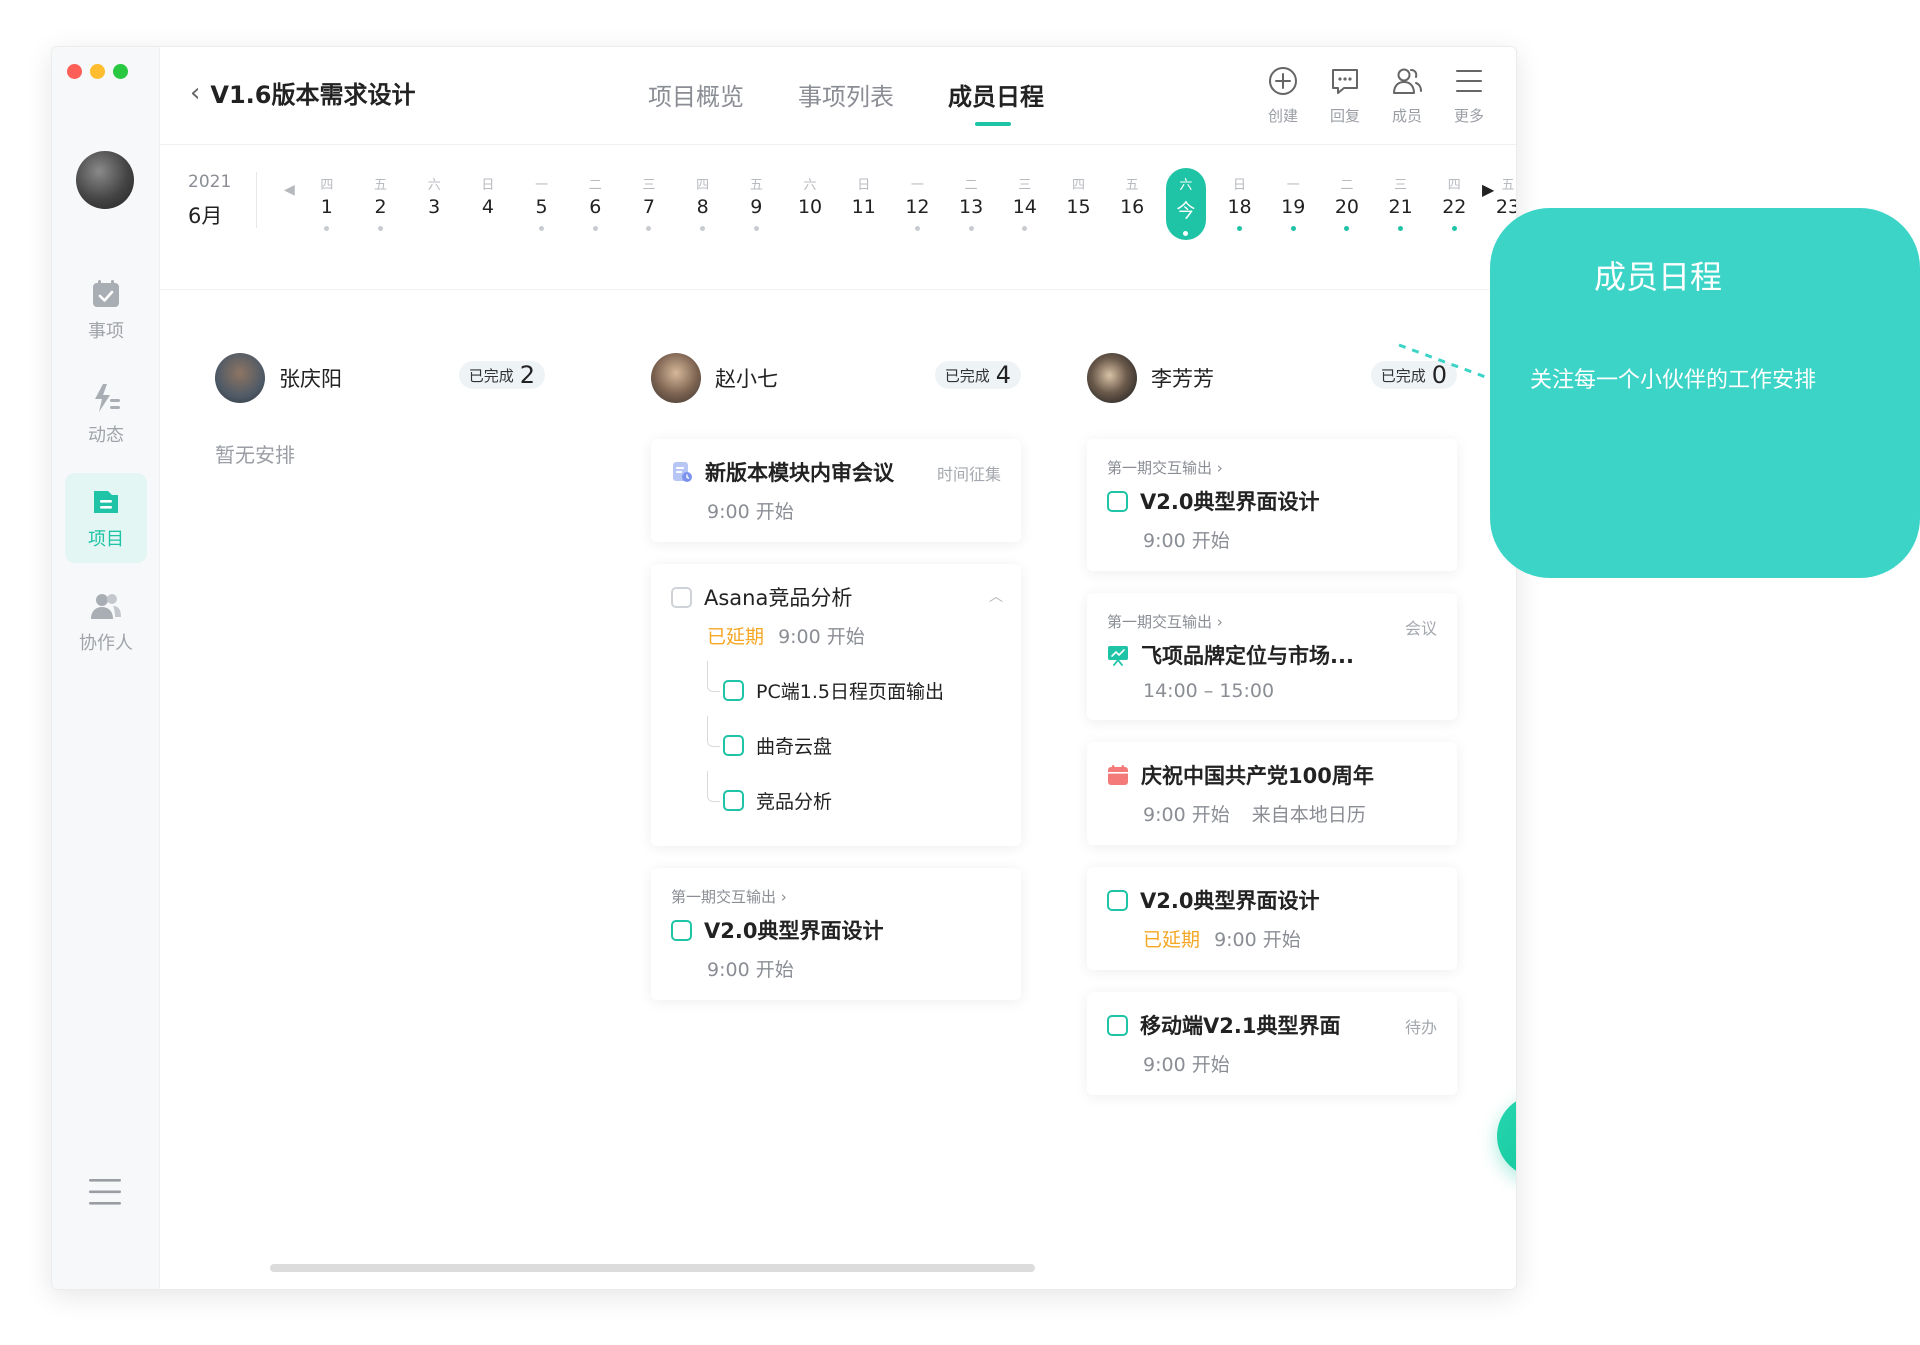  I want to click on date-cell: 四1, so click(327, 208).